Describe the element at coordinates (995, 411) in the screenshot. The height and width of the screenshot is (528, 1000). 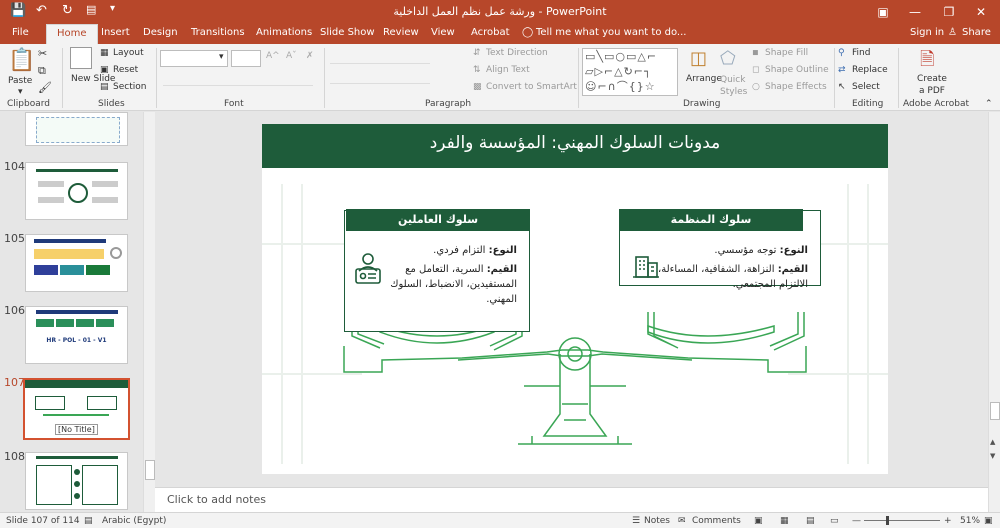
I see `slide-scroll-thumb` at that location.